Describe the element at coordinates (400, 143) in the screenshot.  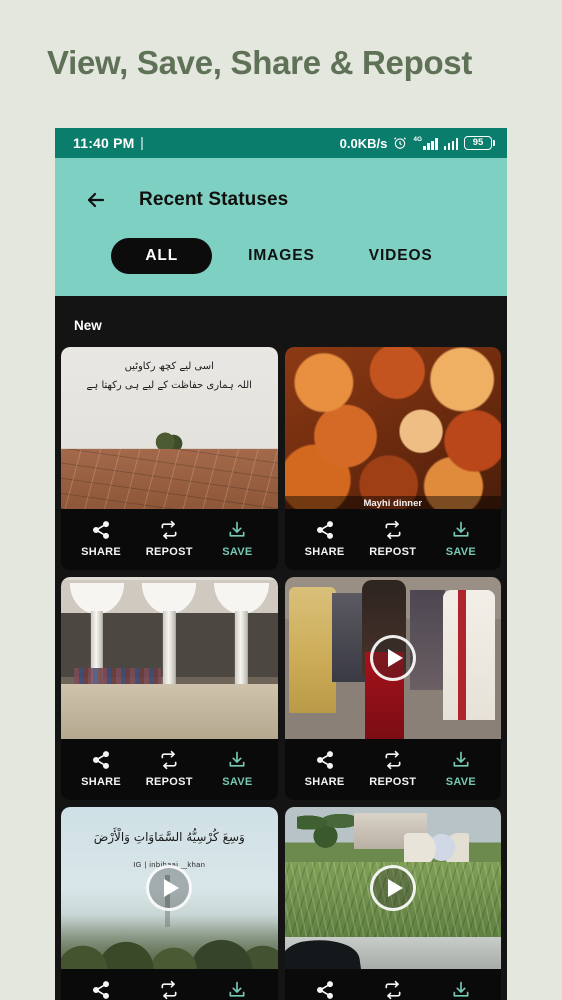
I see `alarm-icon` at that location.